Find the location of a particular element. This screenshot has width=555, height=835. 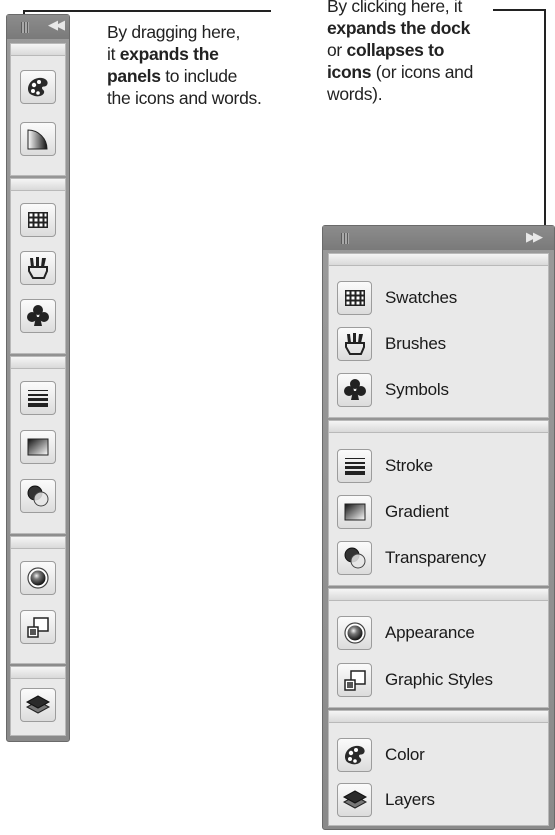

panel-item-stroke: Stroke is located at coordinates (442, 466).